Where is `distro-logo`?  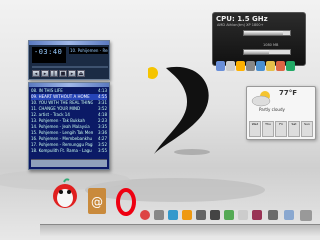 distro-logo is located at coordinates (182, 110).